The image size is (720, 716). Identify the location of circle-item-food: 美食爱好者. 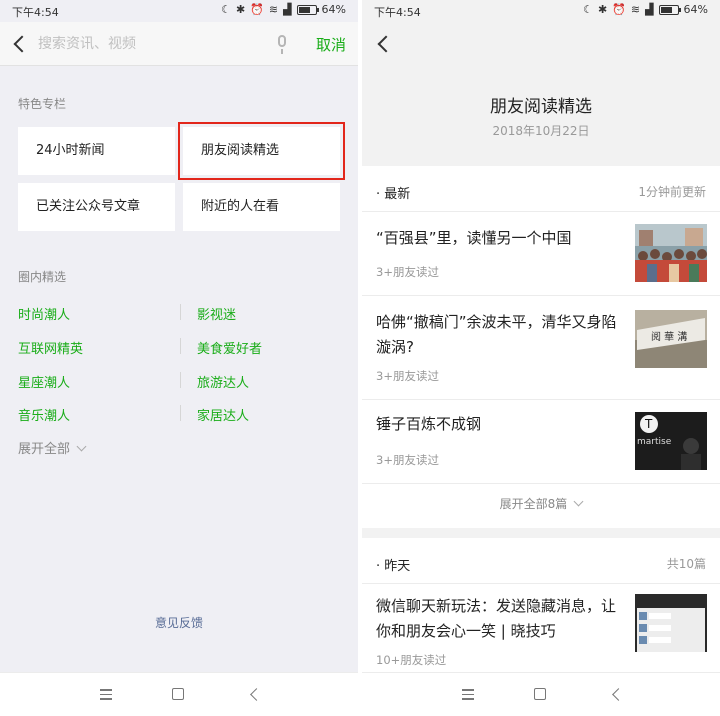
(229, 347).